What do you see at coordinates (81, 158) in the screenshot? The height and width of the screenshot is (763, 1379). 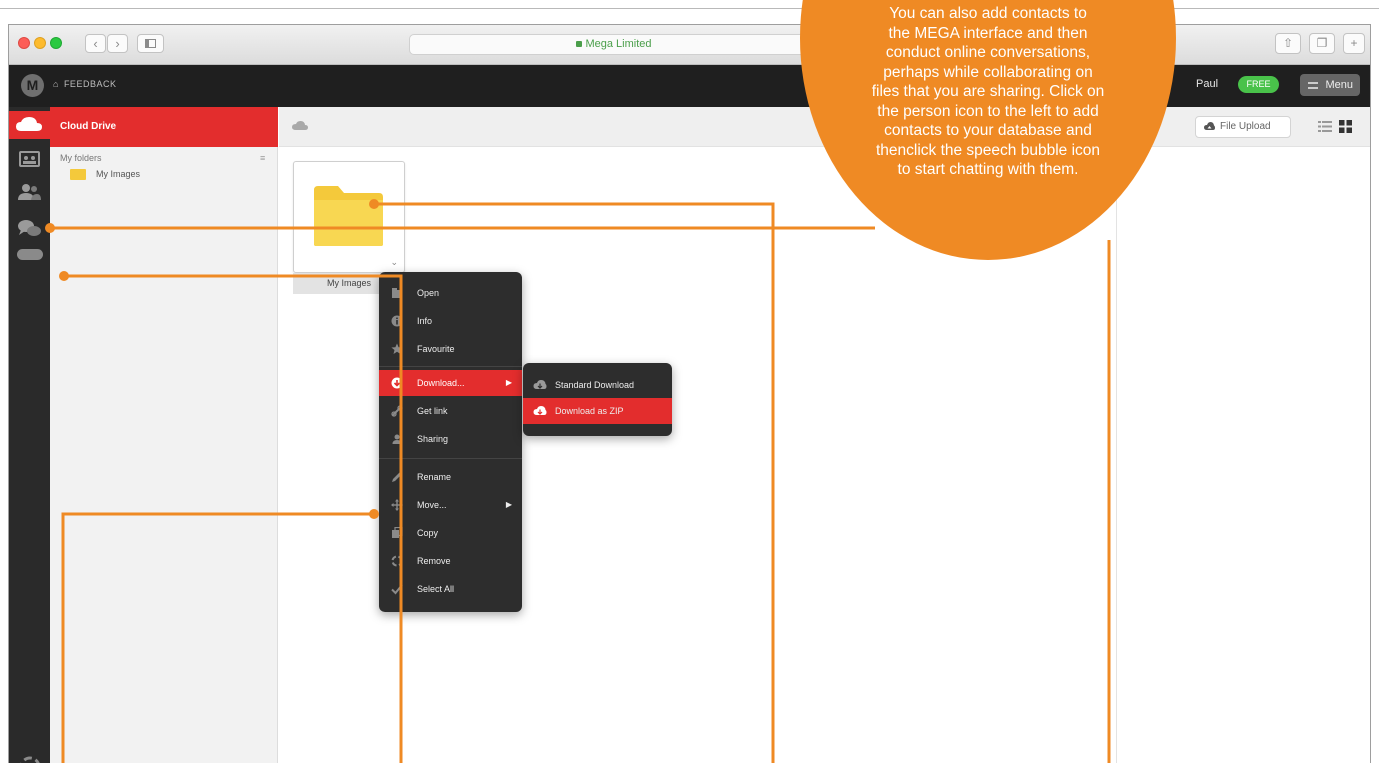 I see `my-folders-label: My folders` at bounding box center [81, 158].